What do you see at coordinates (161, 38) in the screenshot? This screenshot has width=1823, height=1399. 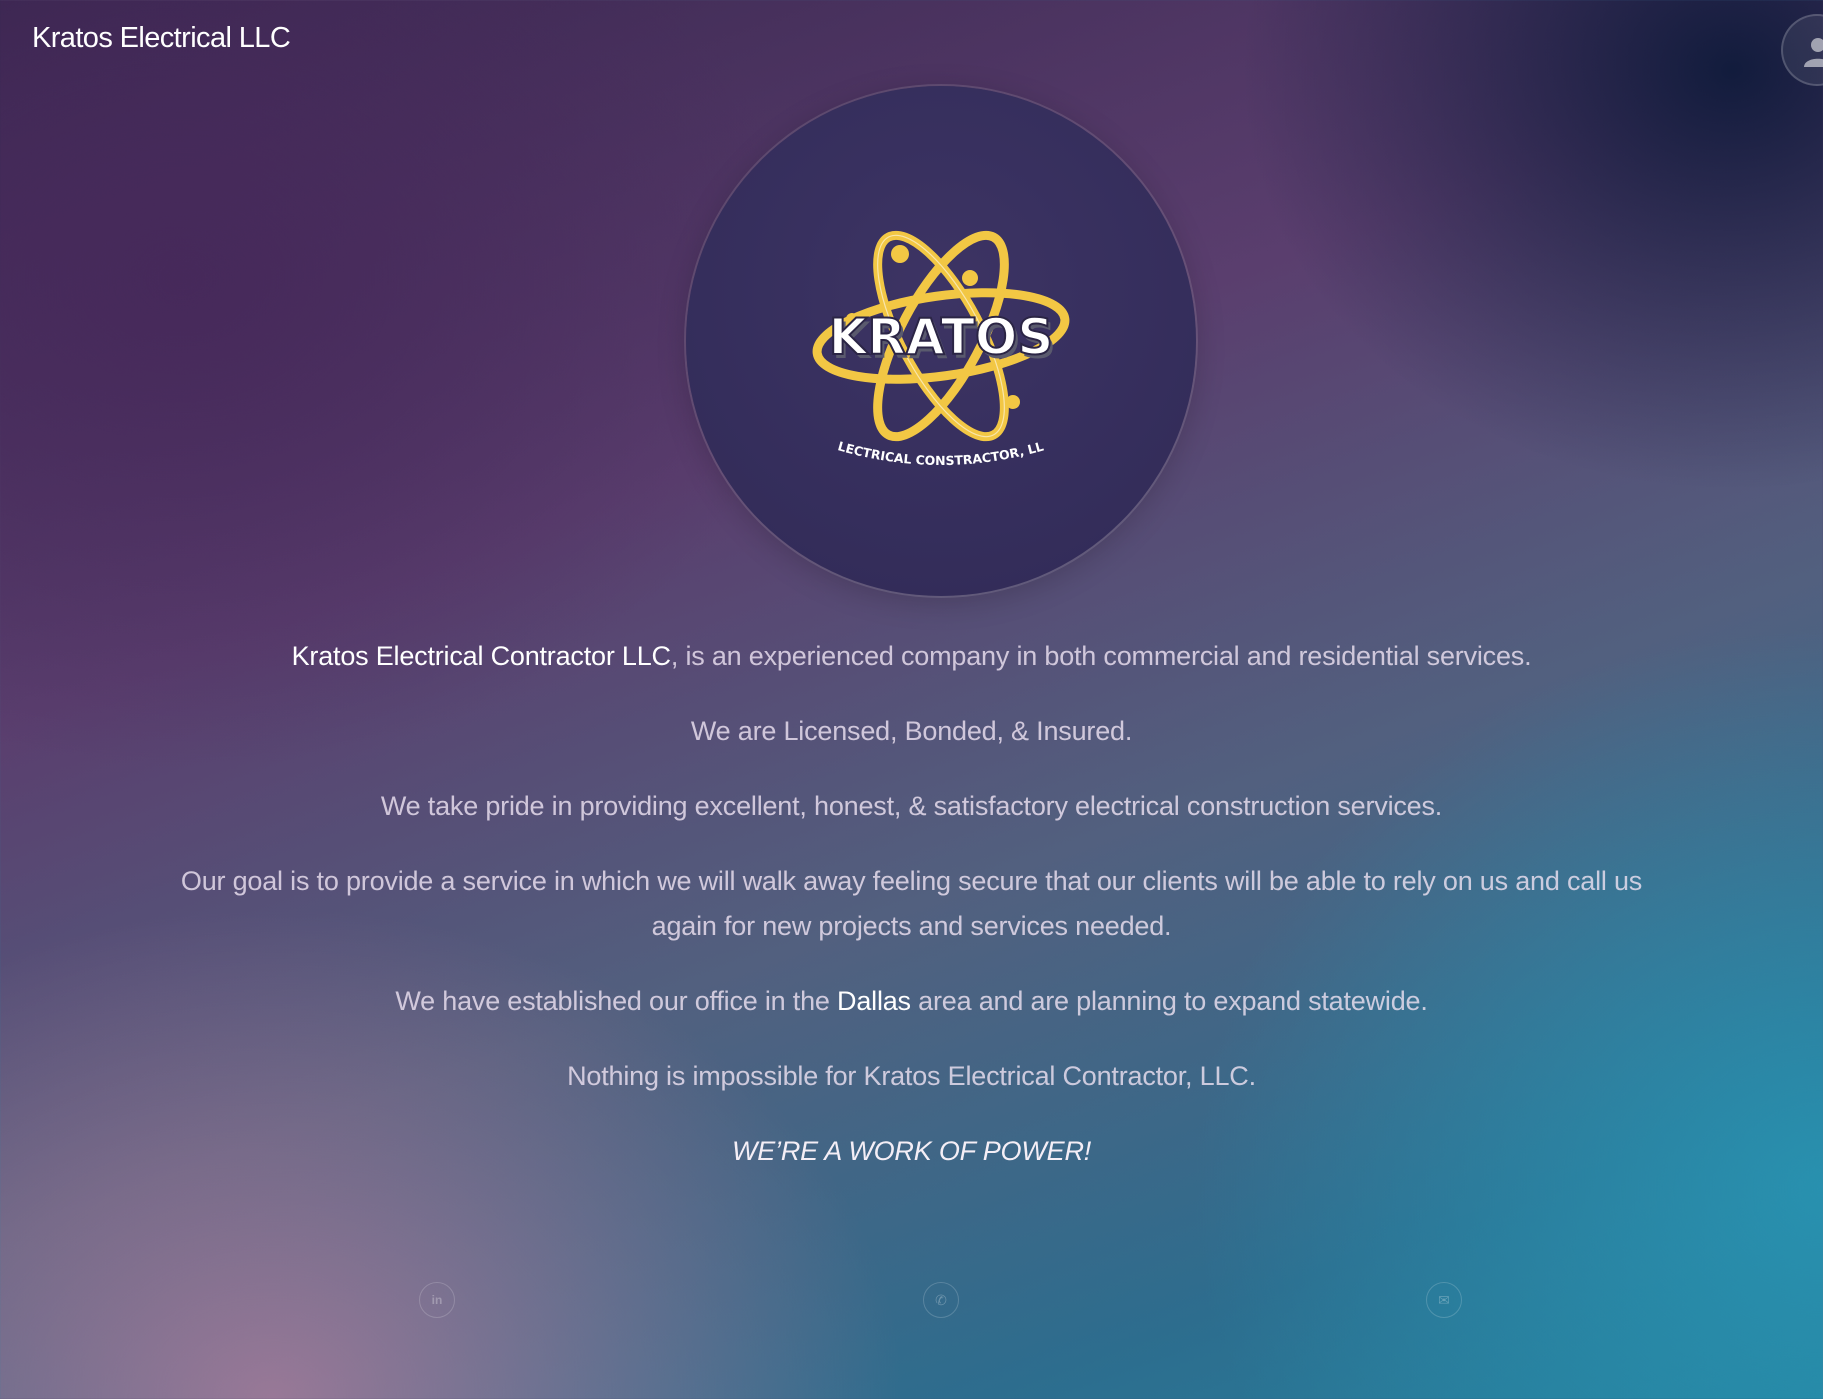 I see `brand-title: Kratos Electrical LLC` at bounding box center [161, 38].